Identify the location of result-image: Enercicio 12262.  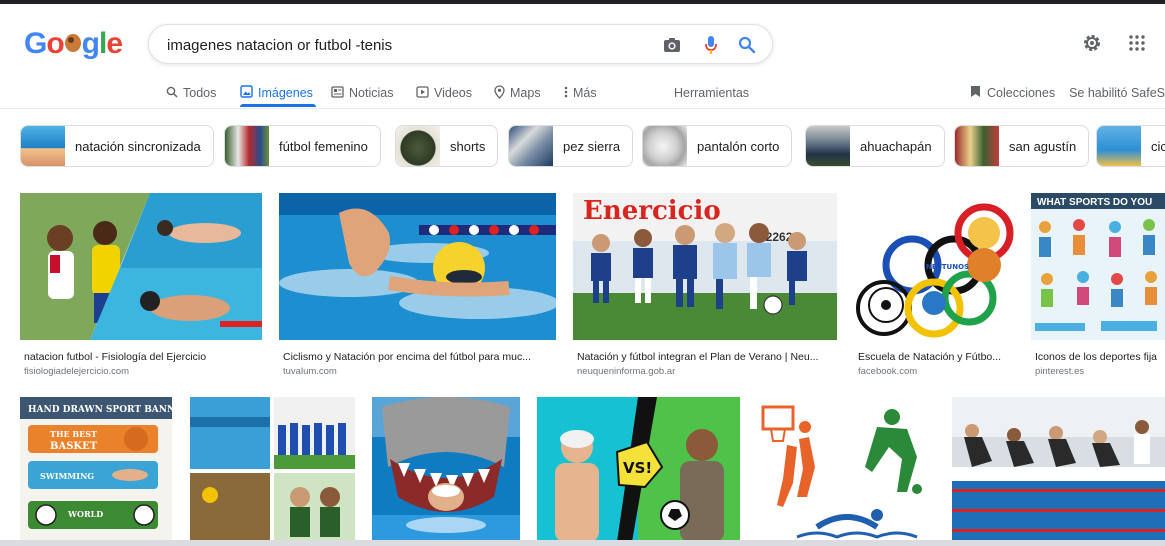
(705, 266).